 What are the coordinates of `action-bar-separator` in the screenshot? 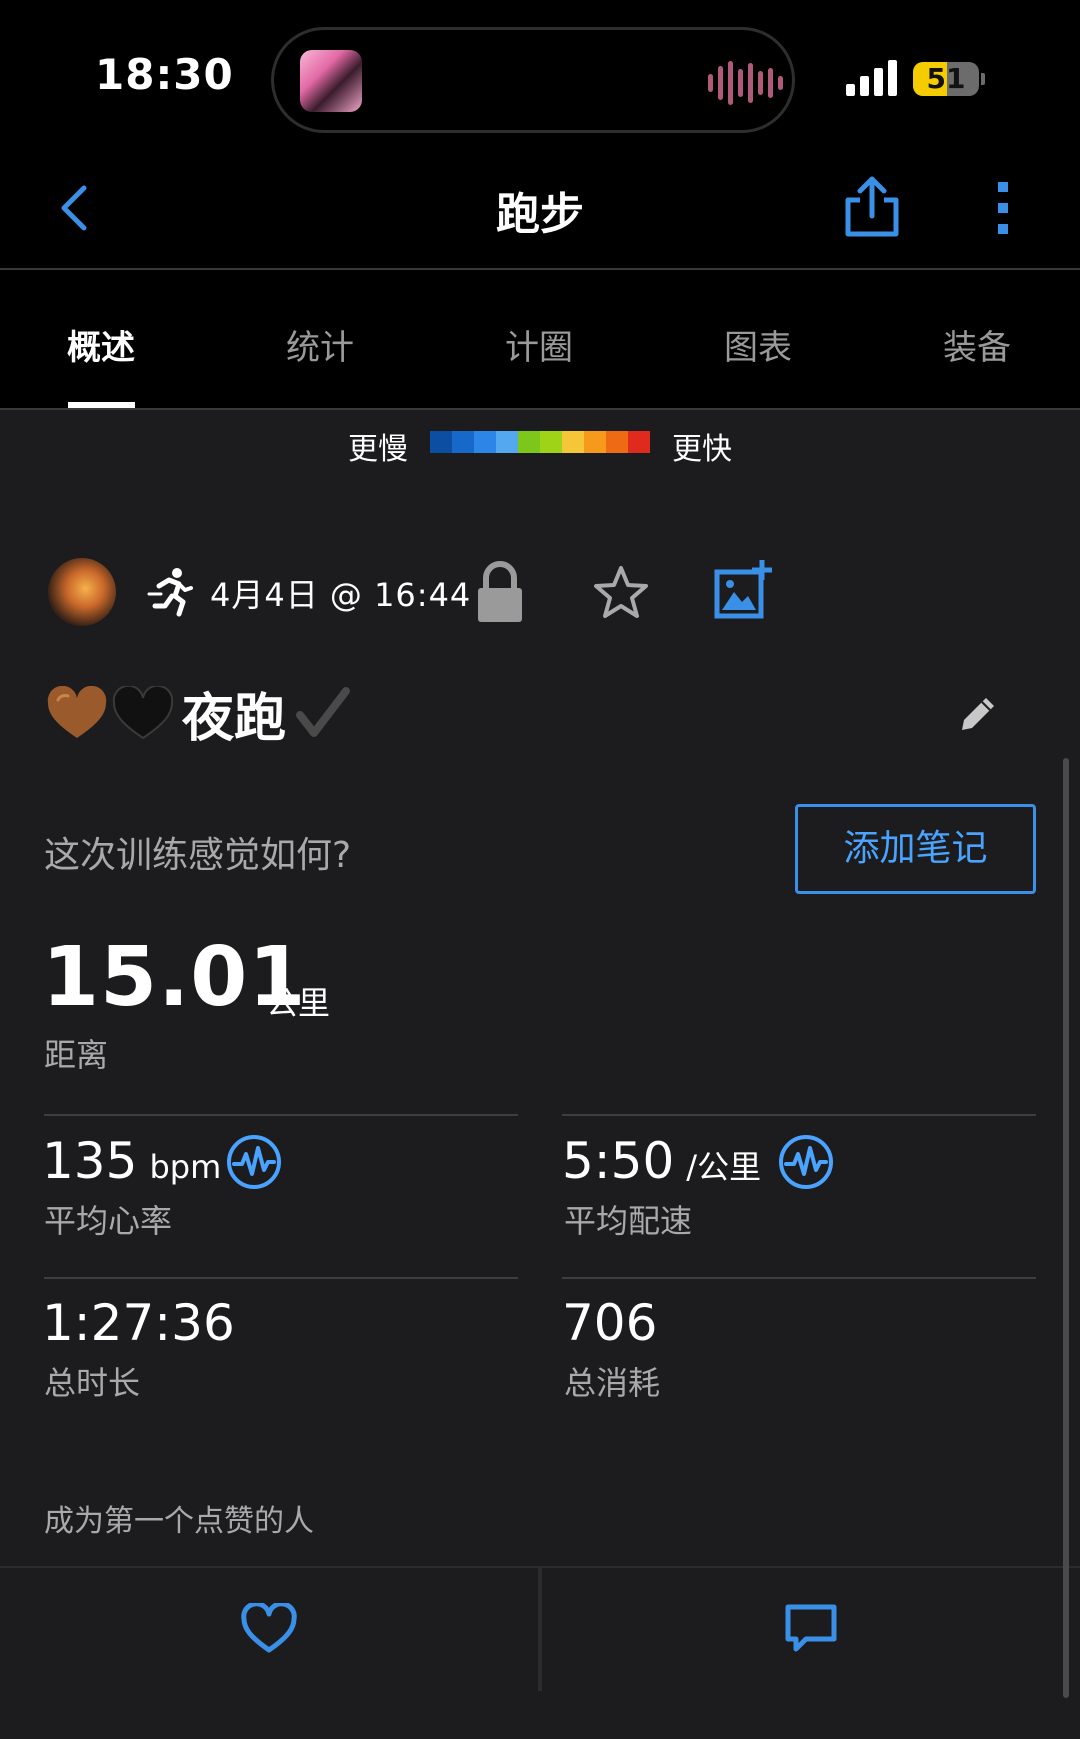 It's located at (540, 1628).